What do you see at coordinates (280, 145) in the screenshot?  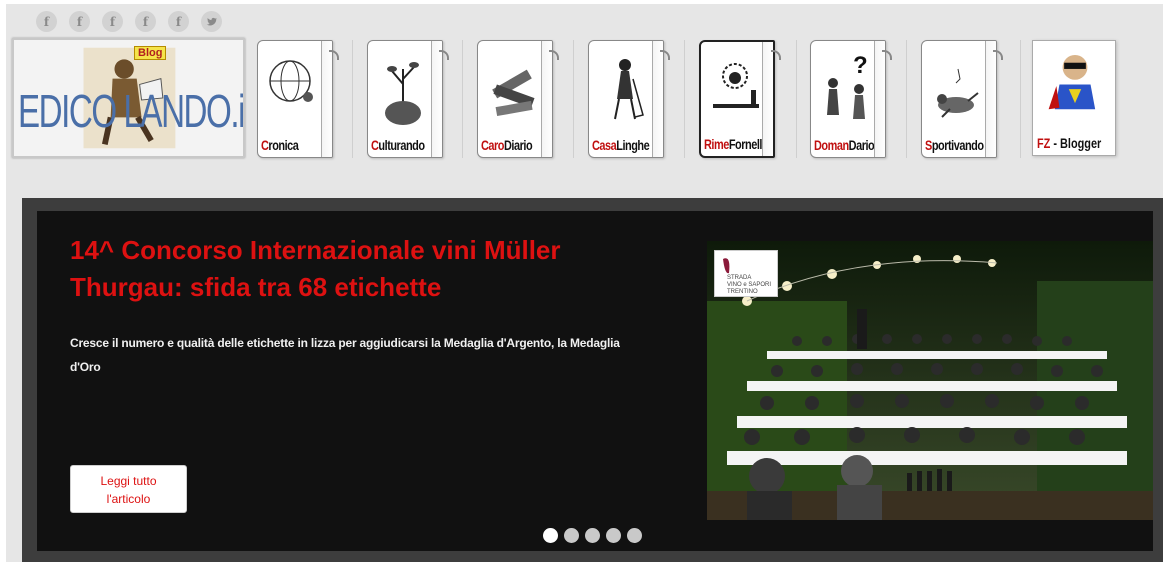 I see `category-label: Cronica` at bounding box center [280, 145].